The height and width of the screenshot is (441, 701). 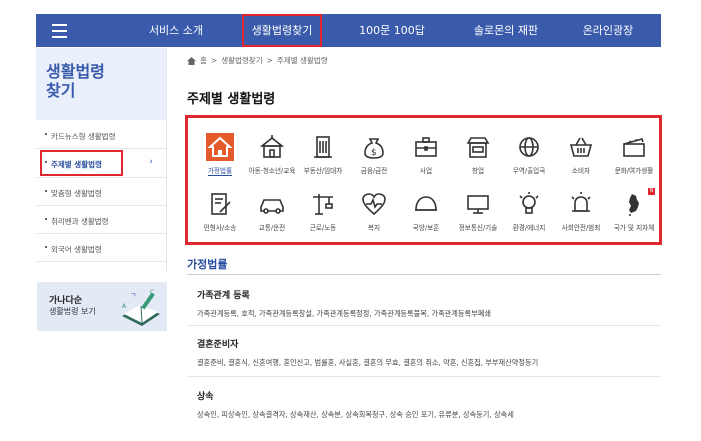 I want to click on topic-label: 사회안전/범죄, so click(x=581, y=228).